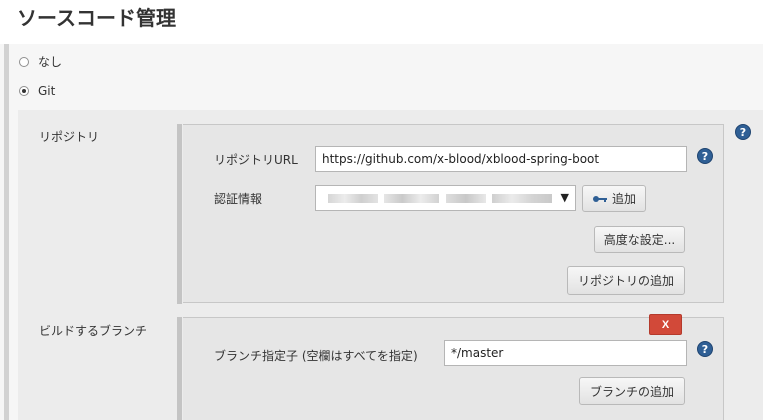 Image resolution: width=763 pixels, height=420 pixels. I want to click on repositories-indent-bar, so click(179, 214).